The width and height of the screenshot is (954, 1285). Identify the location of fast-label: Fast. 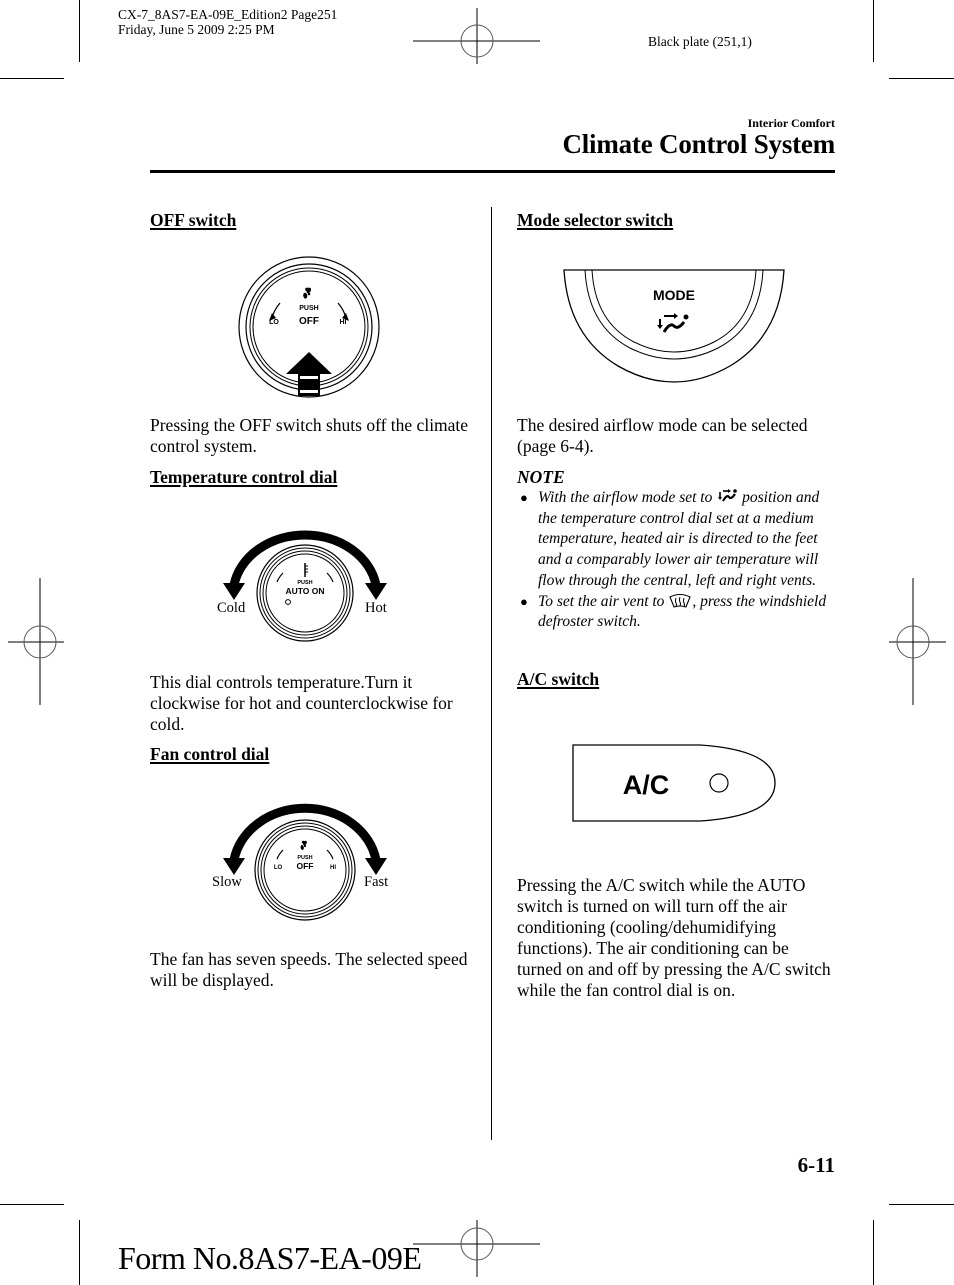
(376, 882).